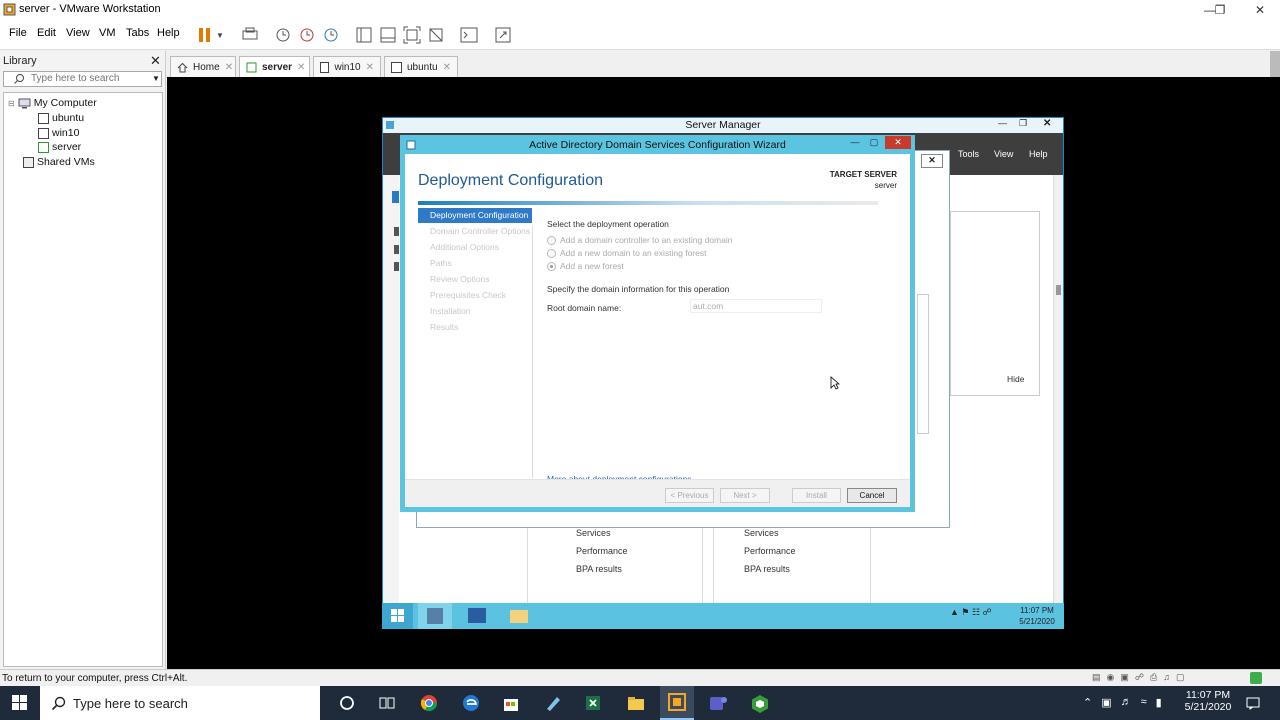 Image resolution: width=1280 pixels, height=720 pixels. What do you see at coordinates (396, 231) in the screenshot?
I see `local-server-icon` at bounding box center [396, 231].